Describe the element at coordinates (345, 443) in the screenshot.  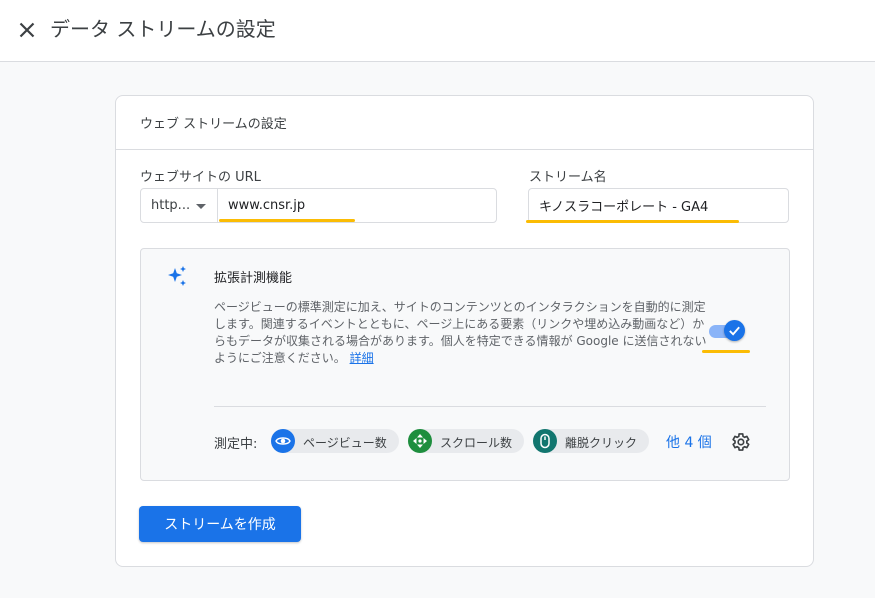
I see `chip-label: ページビュー数` at that location.